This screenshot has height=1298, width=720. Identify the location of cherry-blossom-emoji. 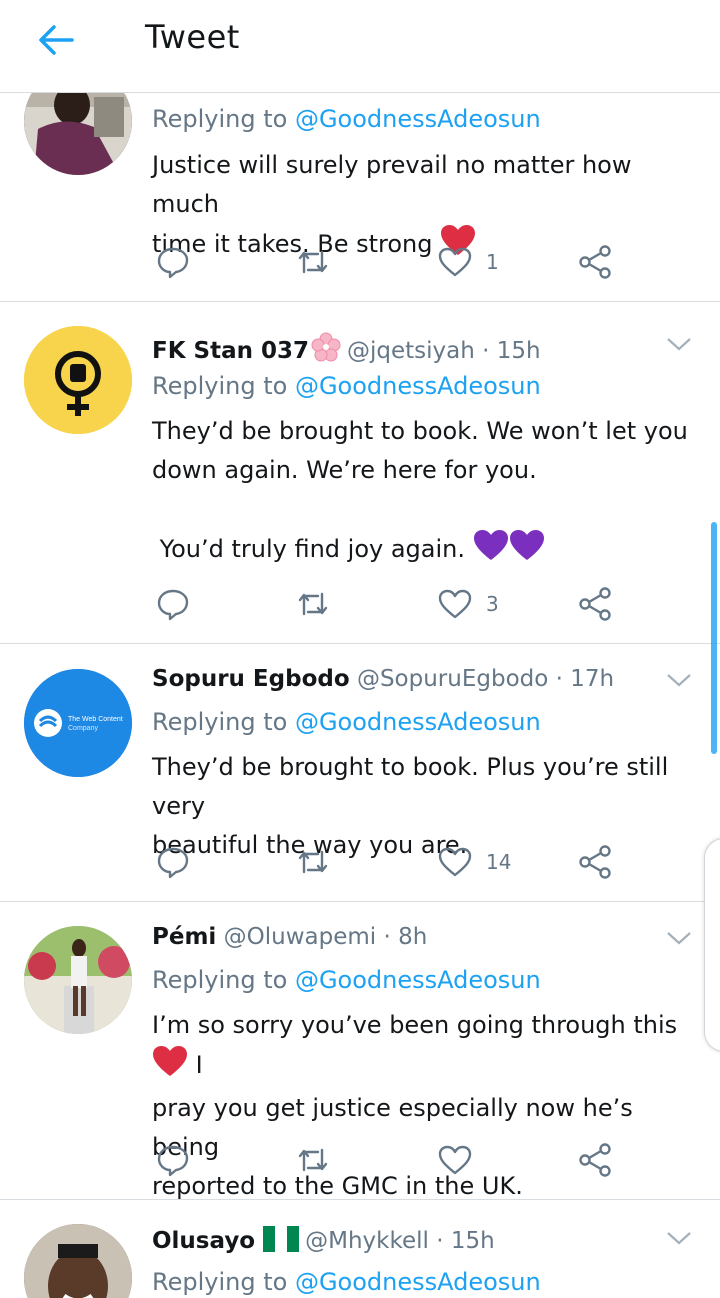
(326, 350).